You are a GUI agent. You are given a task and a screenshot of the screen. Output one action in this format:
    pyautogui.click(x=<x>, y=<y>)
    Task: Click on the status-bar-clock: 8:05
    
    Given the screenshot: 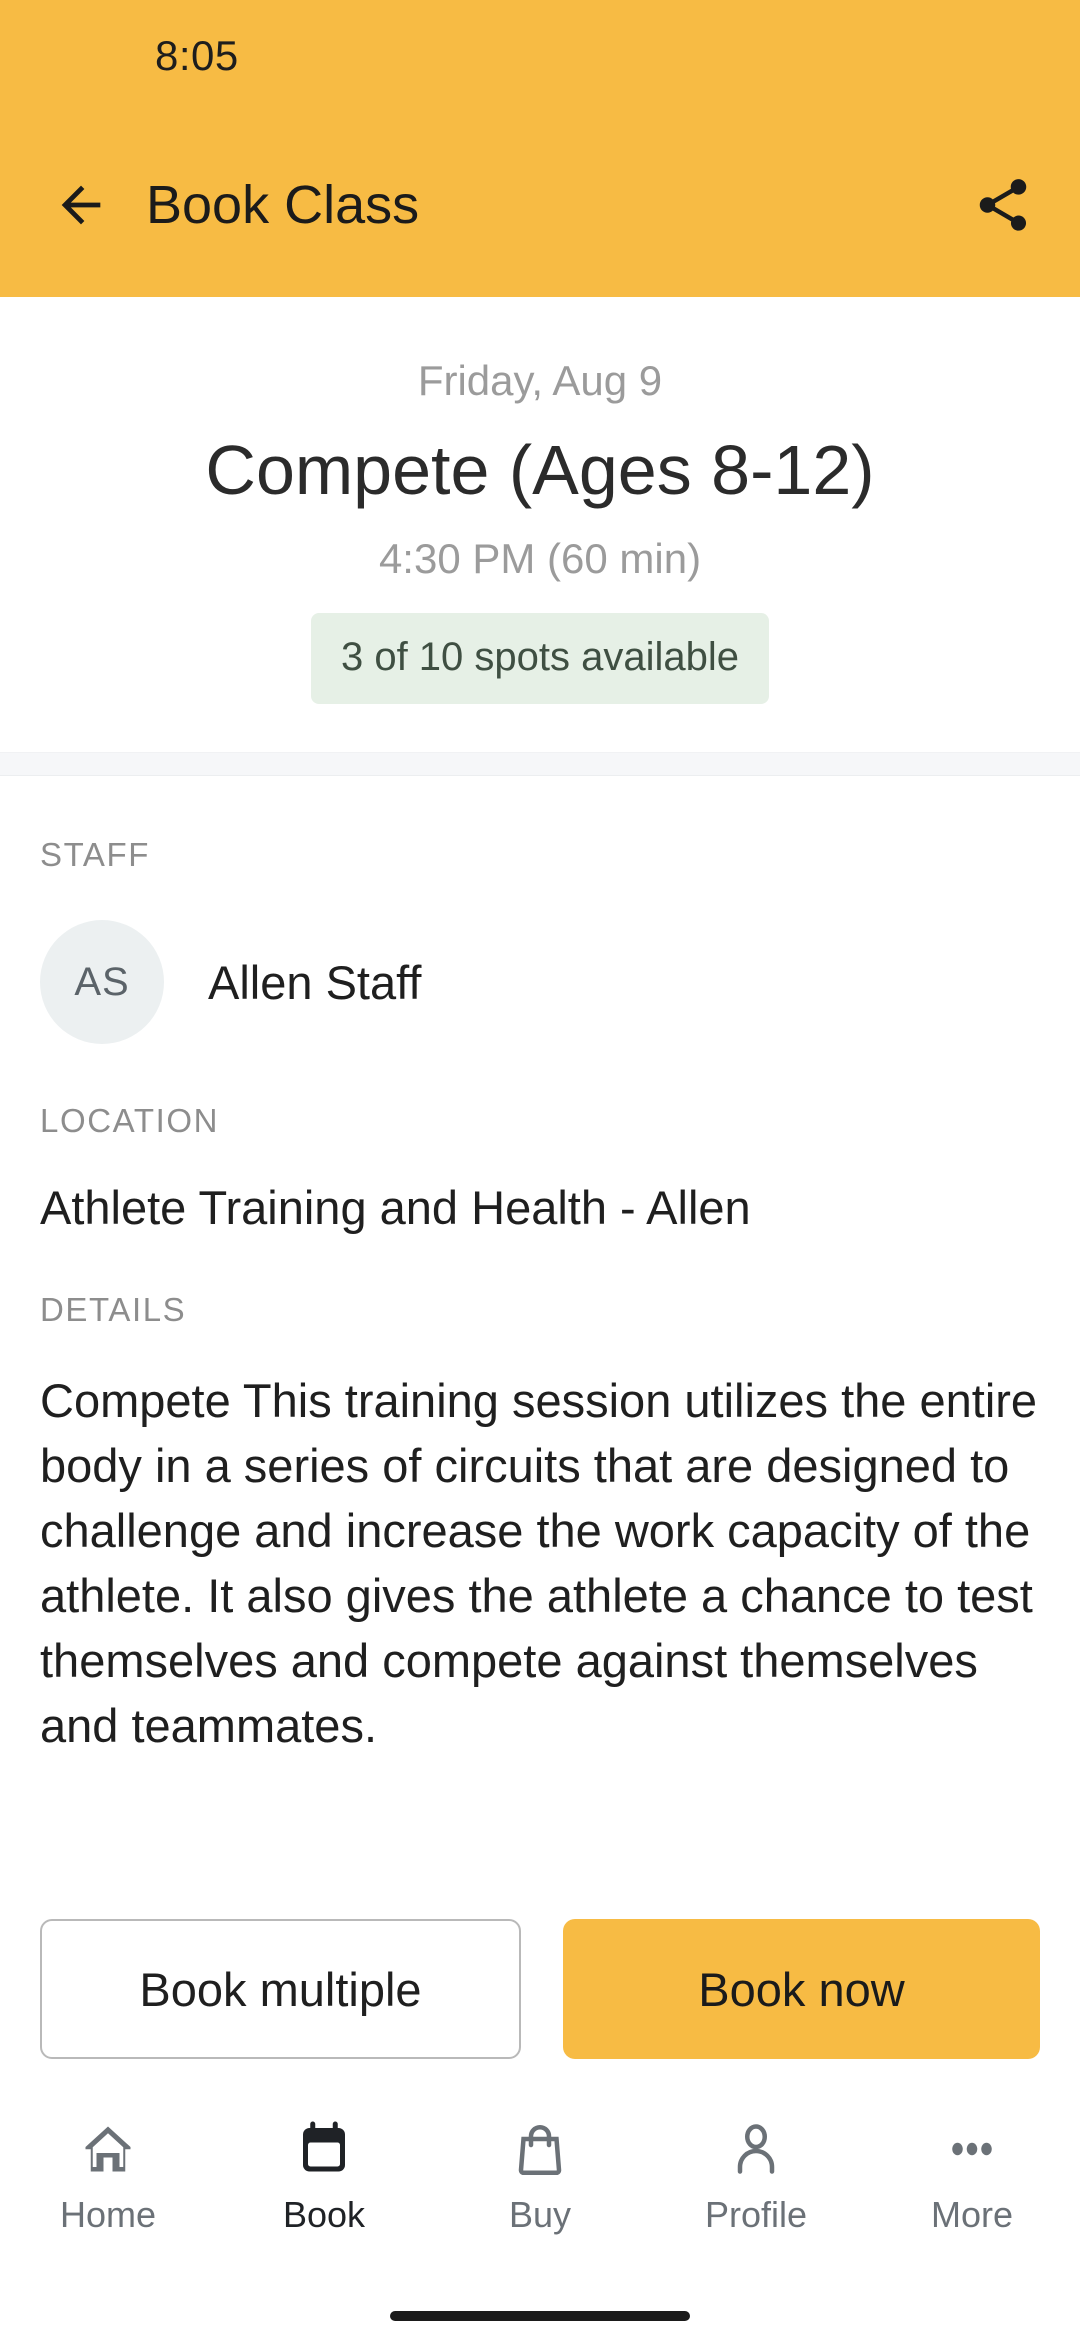 What is the action you would take?
    pyautogui.click(x=197, y=55)
    